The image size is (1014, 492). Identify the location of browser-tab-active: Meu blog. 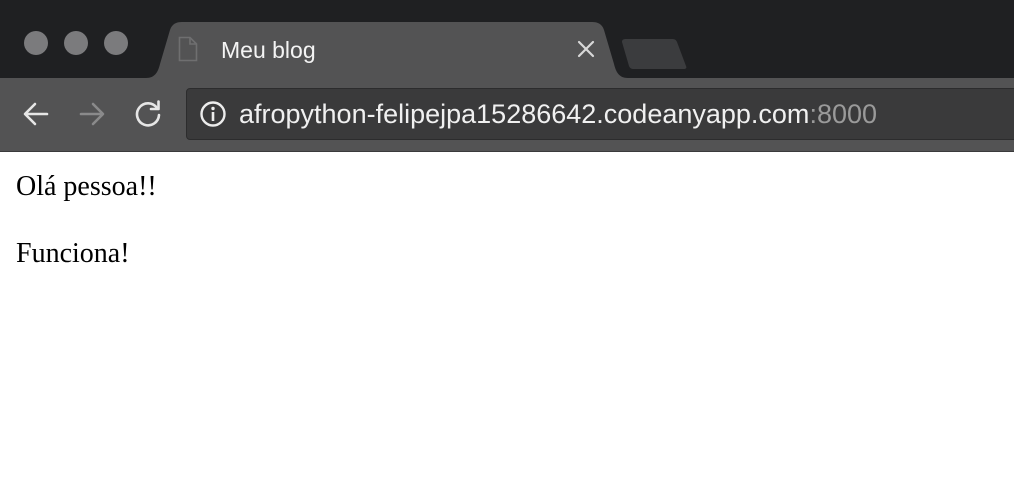
(387, 50).